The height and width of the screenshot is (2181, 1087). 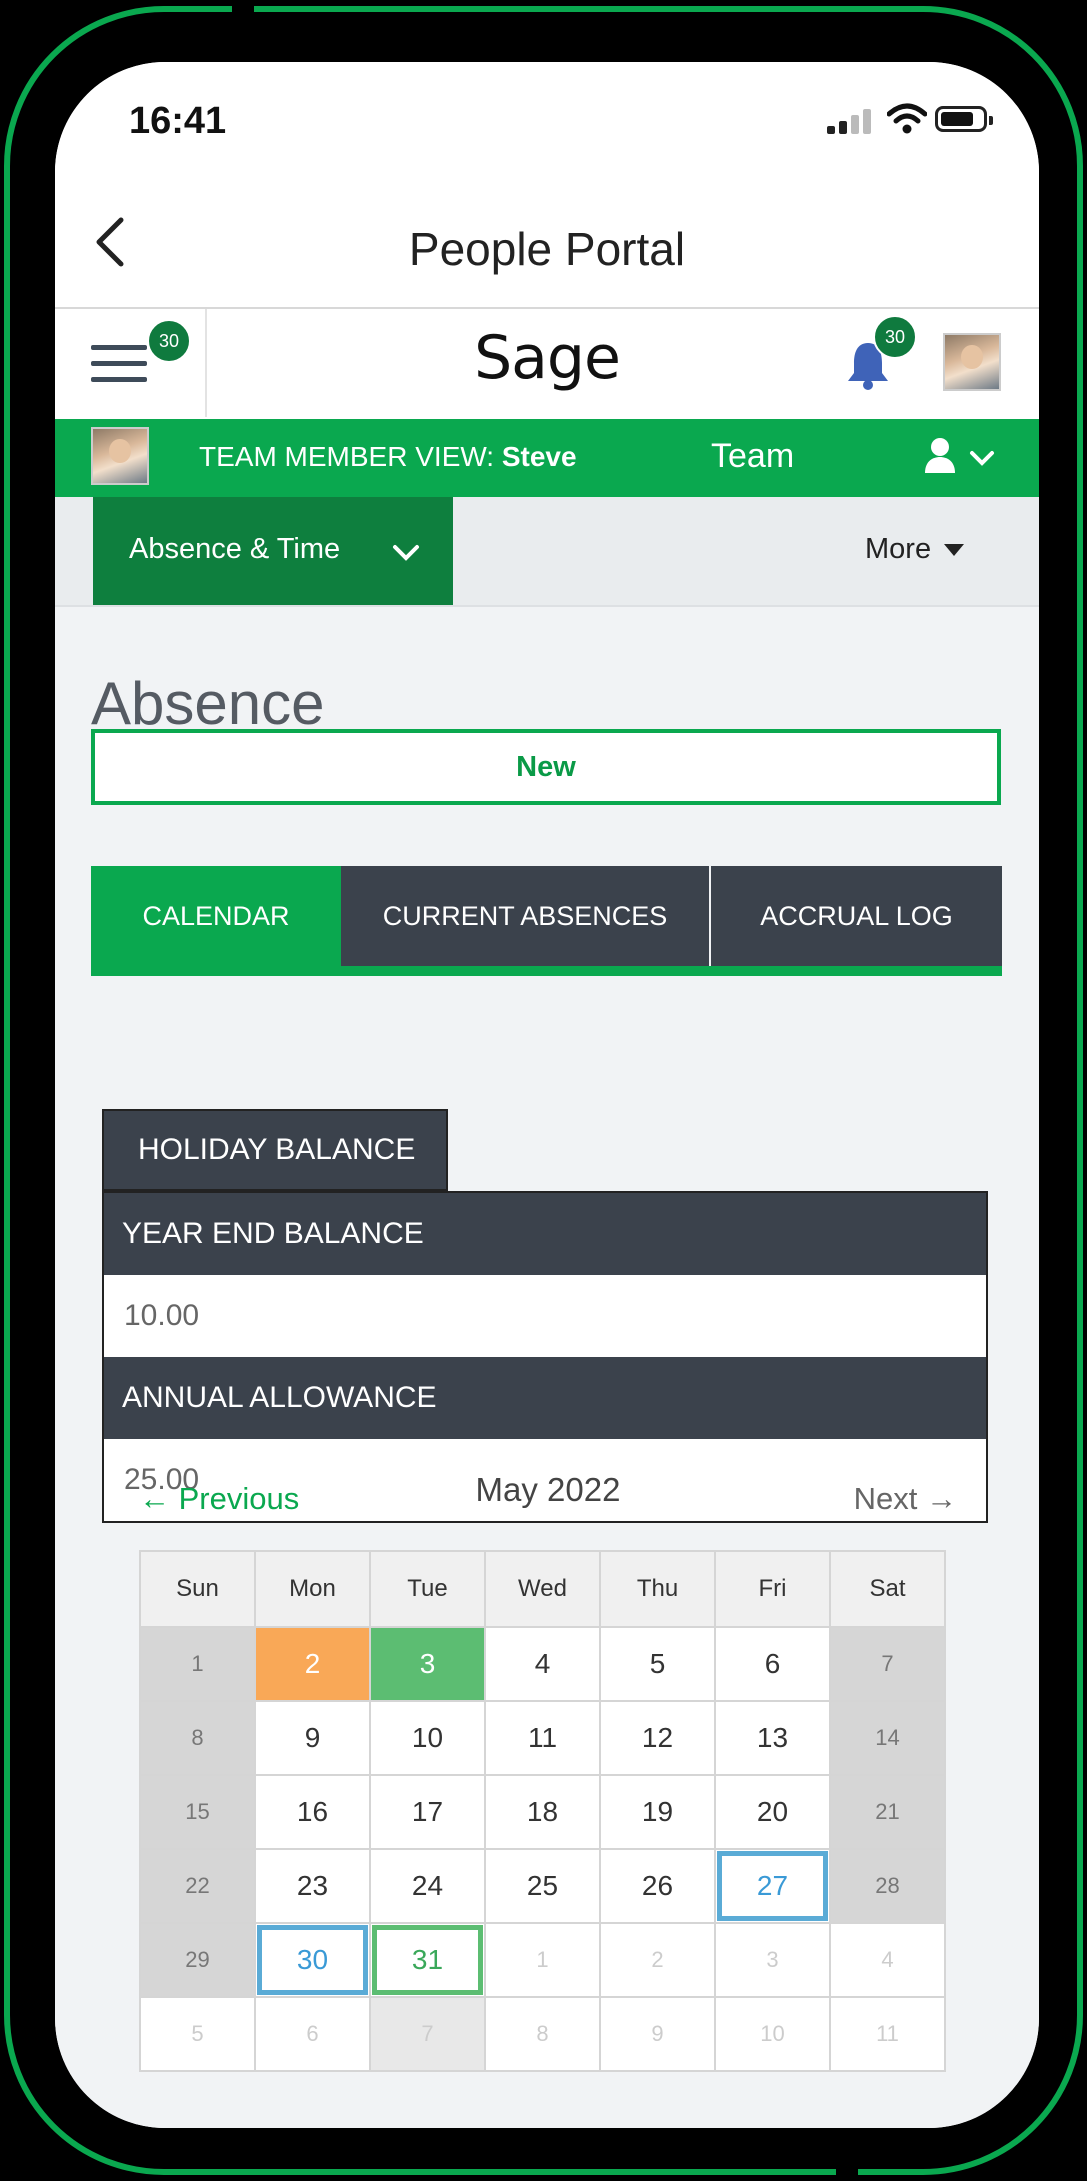 What do you see at coordinates (427, 1960) in the screenshot?
I see `calendar-day: 31` at bounding box center [427, 1960].